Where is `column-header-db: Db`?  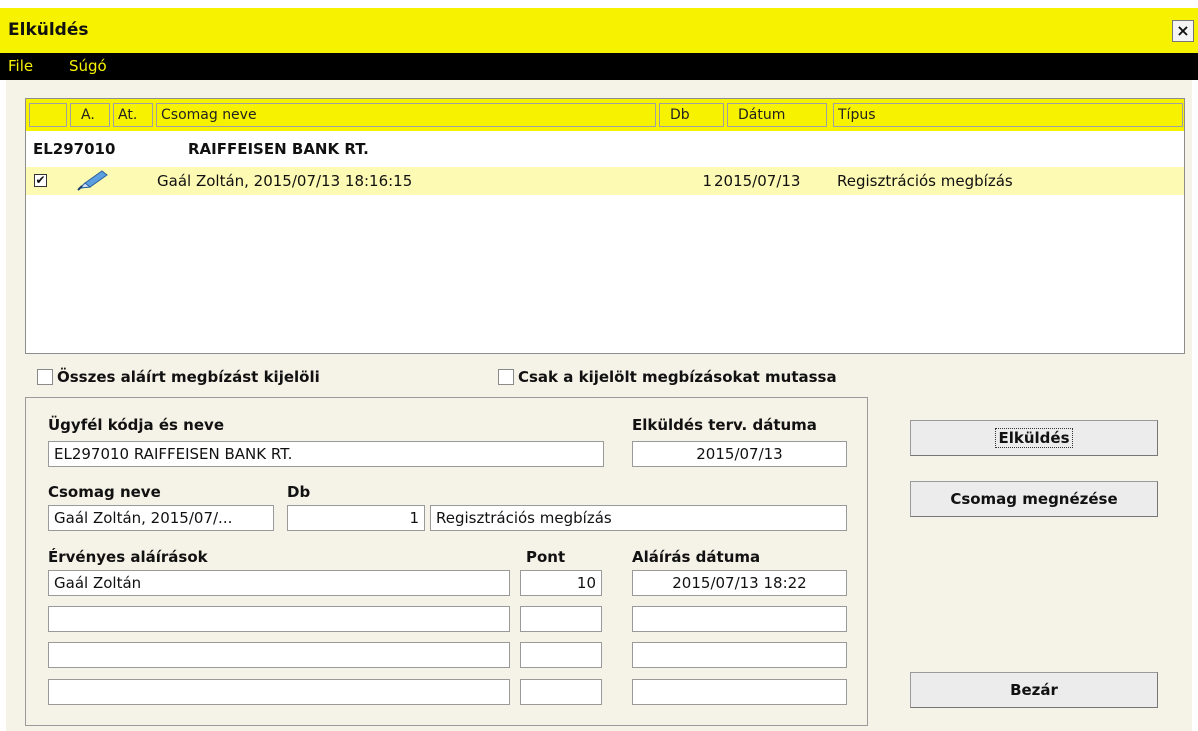 column-header-db: Db is located at coordinates (691, 115).